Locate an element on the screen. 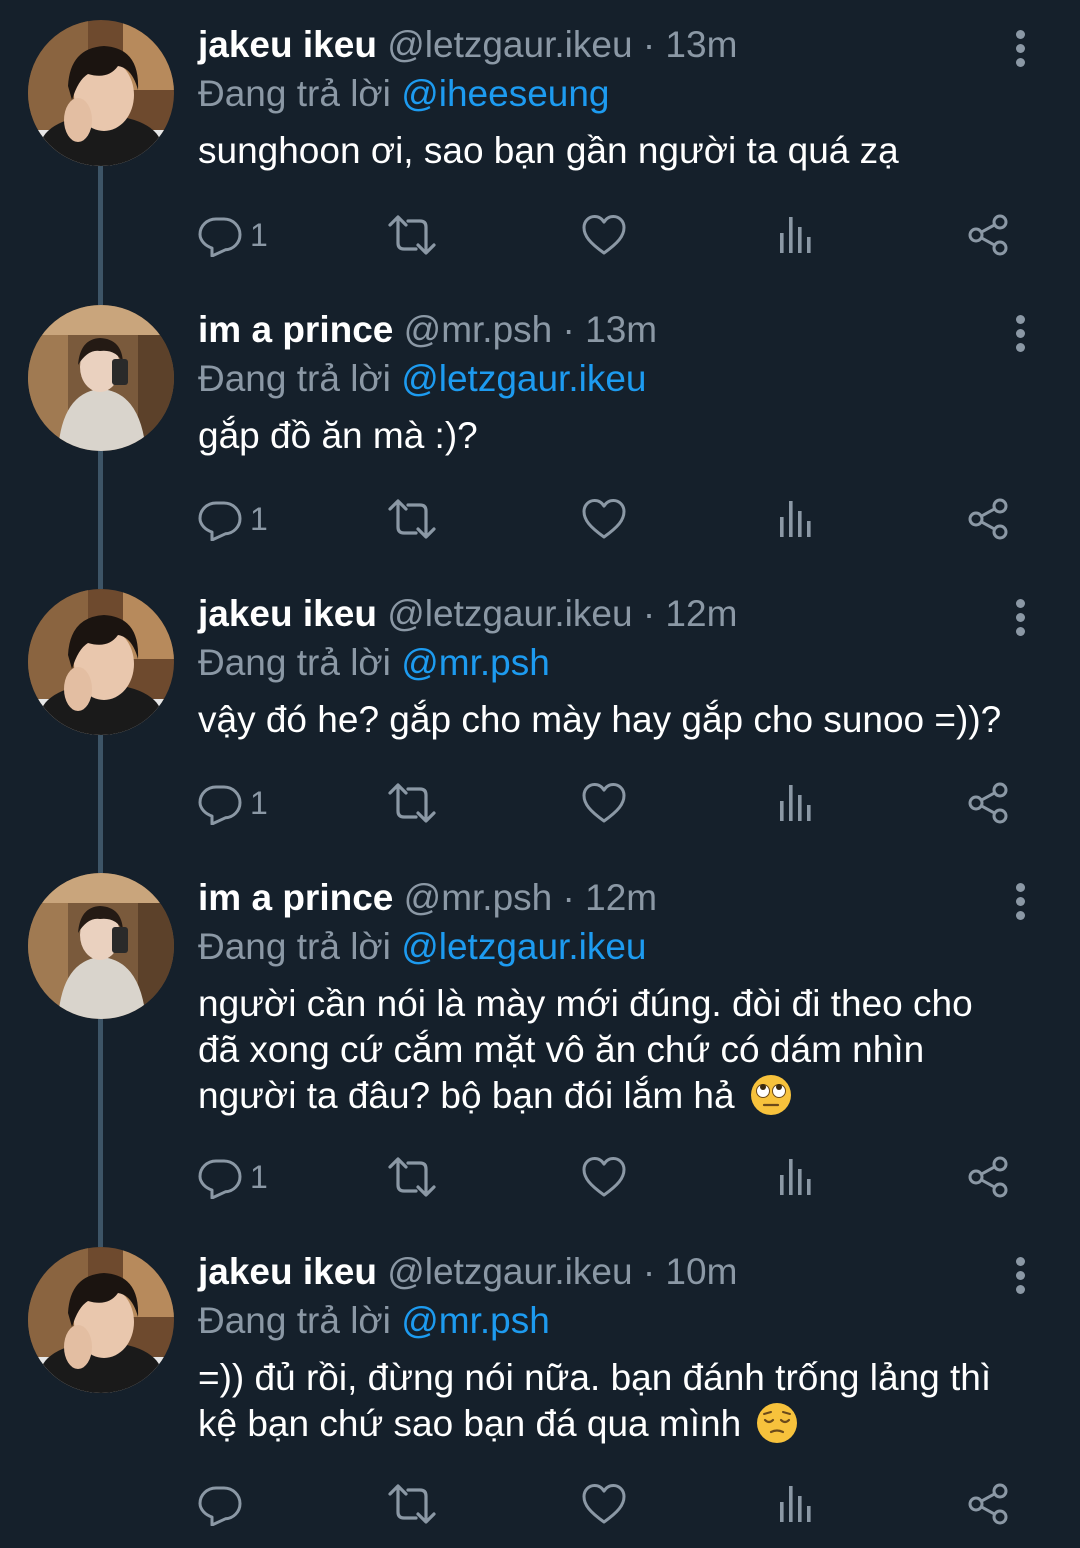 Image resolution: width=1080 pixels, height=1548 pixels. tweet-text-line: gắp đồ ăn mà :)? is located at coordinates (338, 435).